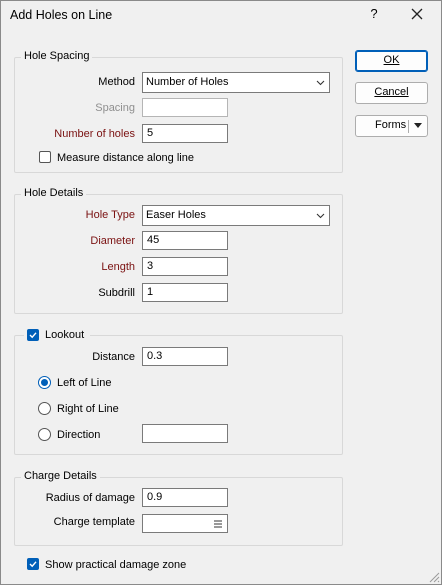 This screenshot has height=585, width=442. Describe the element at coordinates (44, 408) in the screenshot. I see `right-of-line-radio` at that location.